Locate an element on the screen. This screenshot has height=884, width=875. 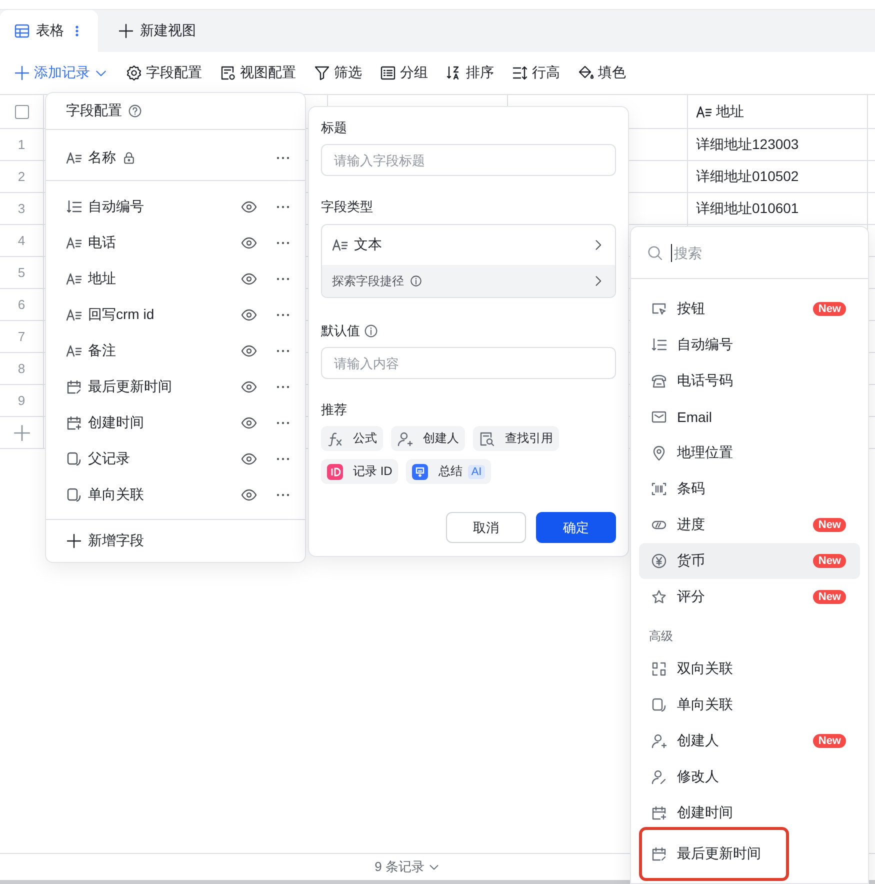
view-tab: 表格 is located at coordinates (49, 31).